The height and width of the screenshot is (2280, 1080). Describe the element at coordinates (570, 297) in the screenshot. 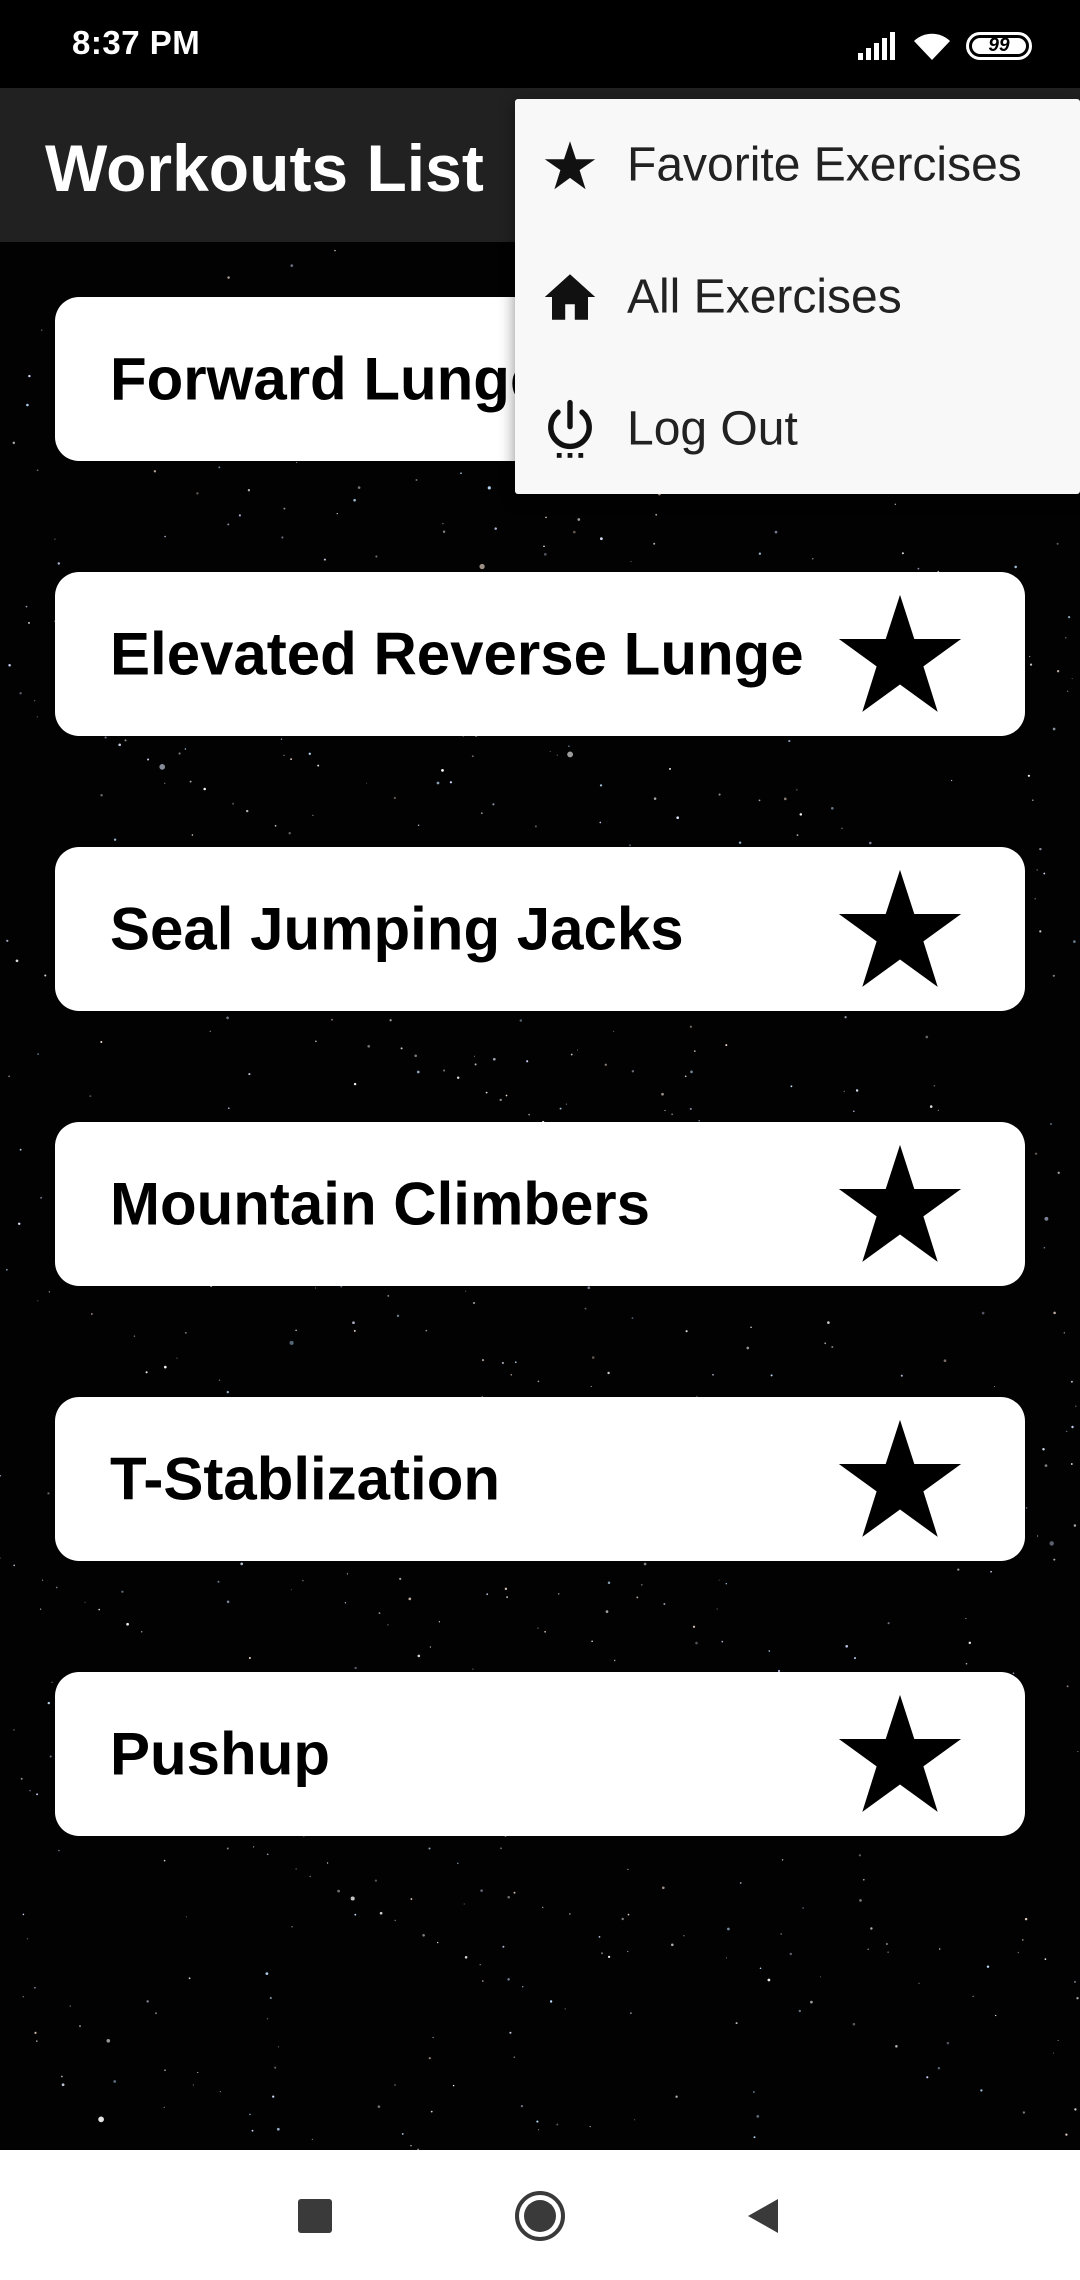

I see `home-icon` at that location.